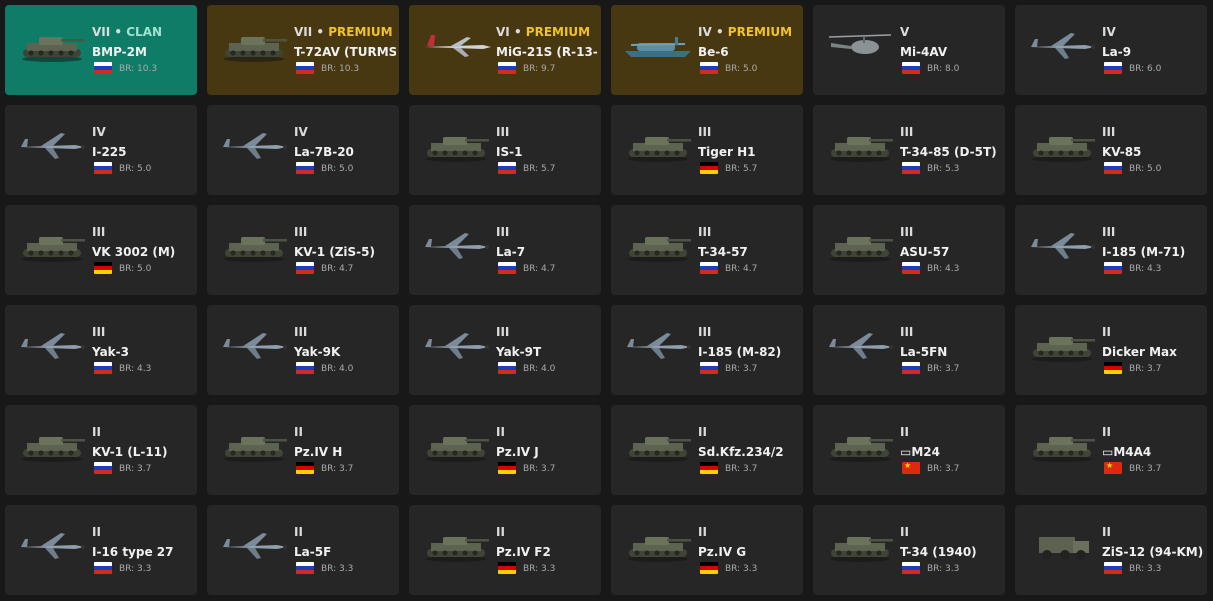  Describe the element at coordinates (1145, 69) in the screenshot. I see `battle-rating: BR: 6.0` at that location.